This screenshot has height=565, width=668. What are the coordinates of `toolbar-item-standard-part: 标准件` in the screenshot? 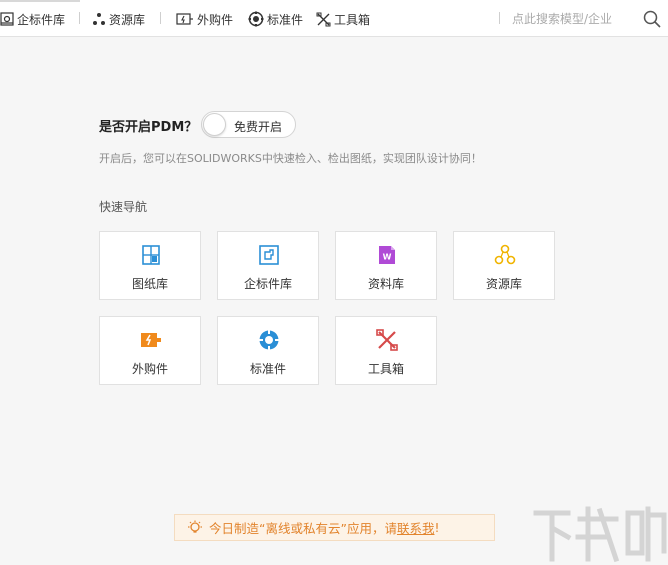 It's located at (275, 19).